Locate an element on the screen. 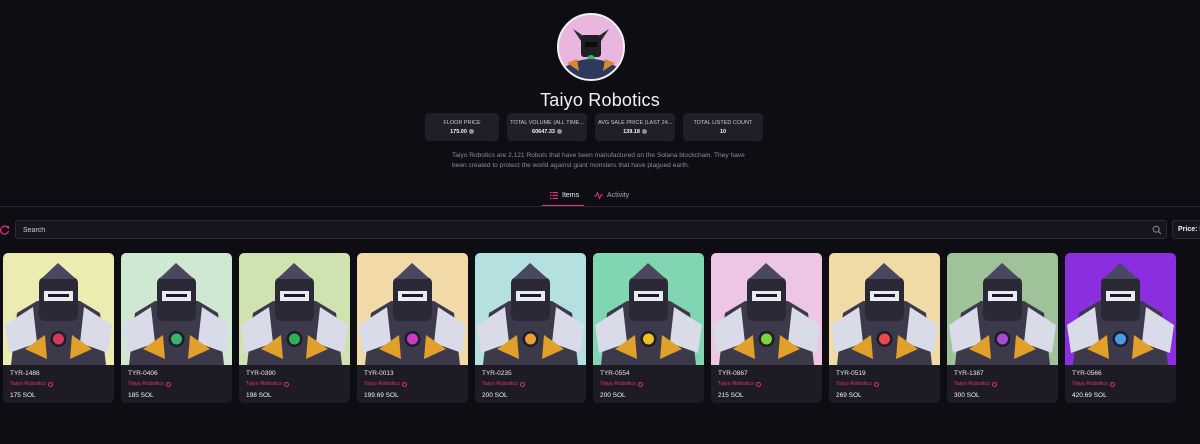  nft-card: TYR-0390 Taiyo Robotics 198 SOL is located at coordinates (294, 328).